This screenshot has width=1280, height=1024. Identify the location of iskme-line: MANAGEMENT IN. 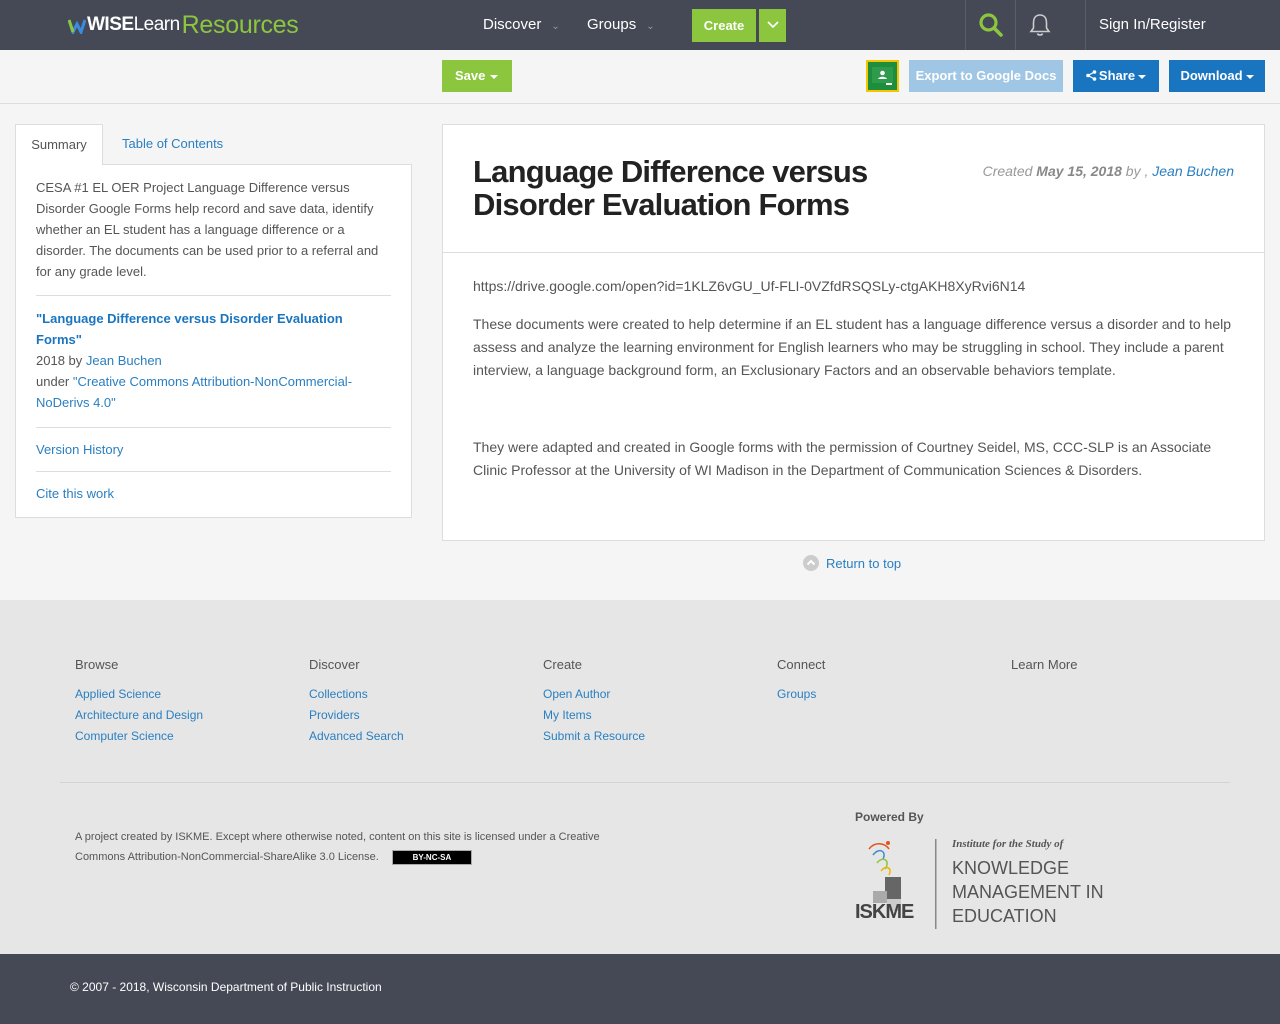
(1028, 892).